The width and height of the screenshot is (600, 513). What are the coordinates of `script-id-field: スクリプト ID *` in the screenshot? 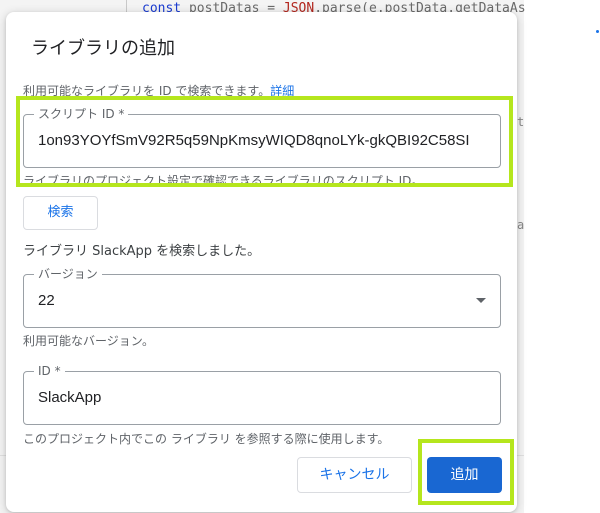 It's located at (262, 137).